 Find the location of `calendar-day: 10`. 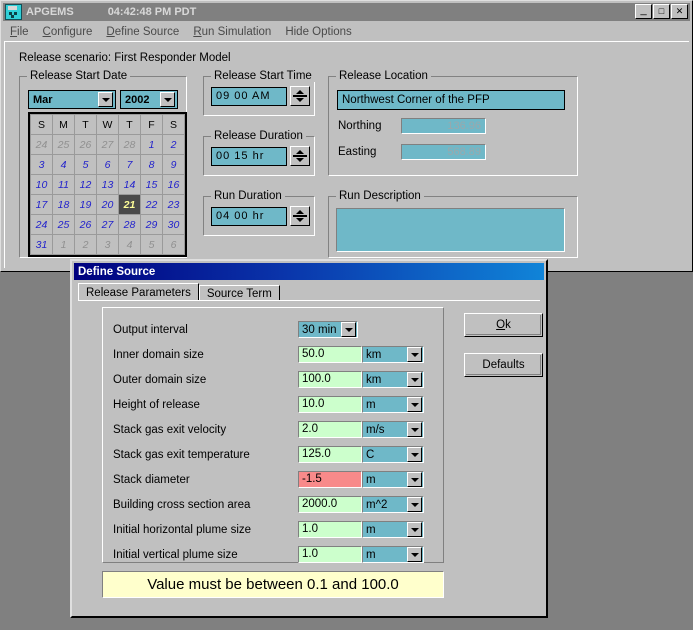

calendar-day: 10 is located at coordinates (41, 184).